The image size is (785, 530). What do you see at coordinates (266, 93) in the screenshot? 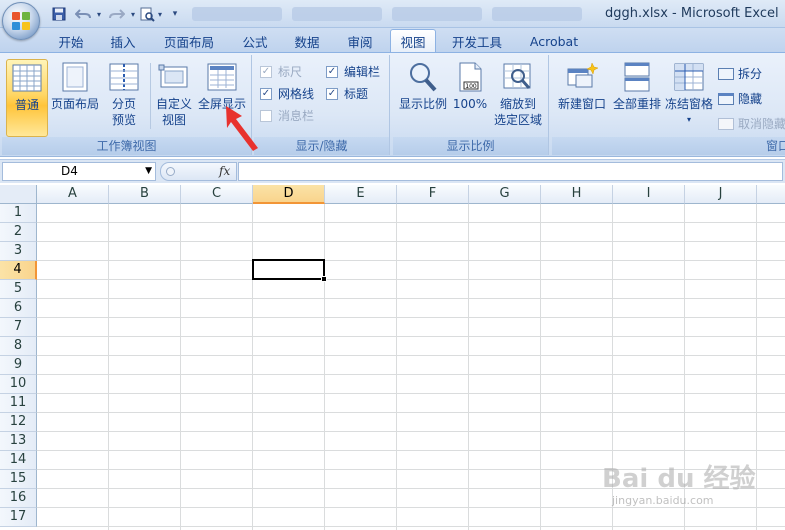
I see `gridlines-check-icon: ✓` at bounding box center [266, 93].